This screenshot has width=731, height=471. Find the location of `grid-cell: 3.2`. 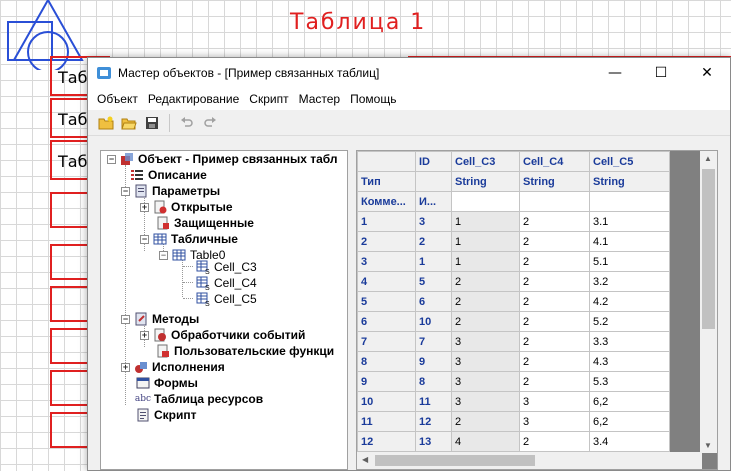

grid-cell: 3.2 is located at coordinates (629, 281).